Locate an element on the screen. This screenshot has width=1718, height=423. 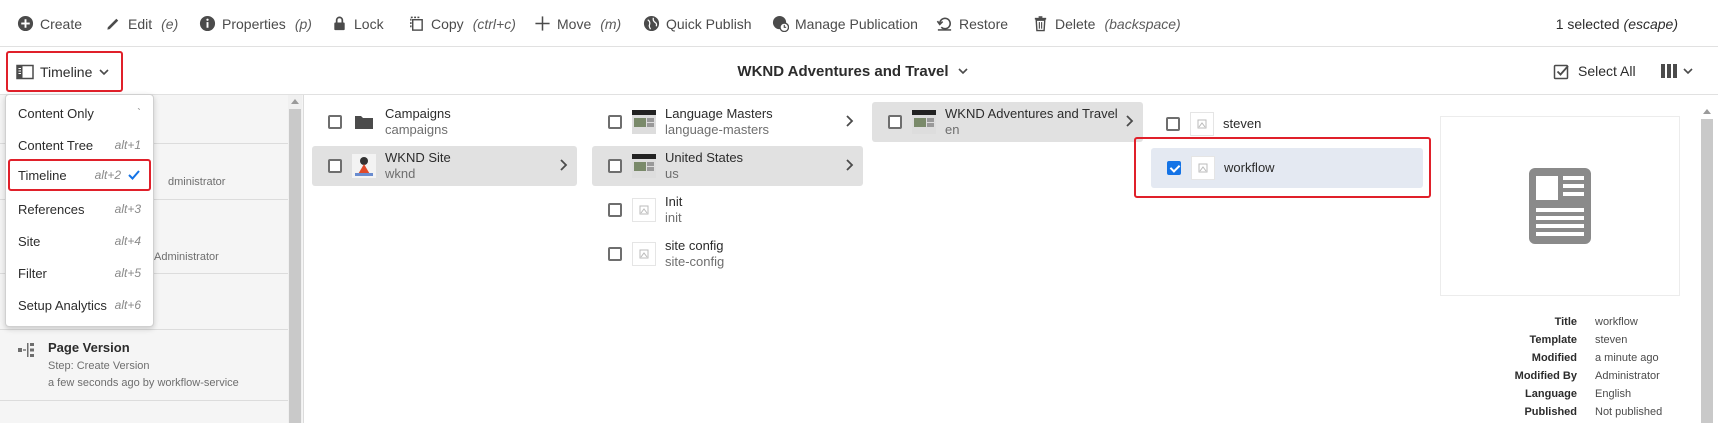
select-all-button: Select All is located at coordinates (1594, 71).